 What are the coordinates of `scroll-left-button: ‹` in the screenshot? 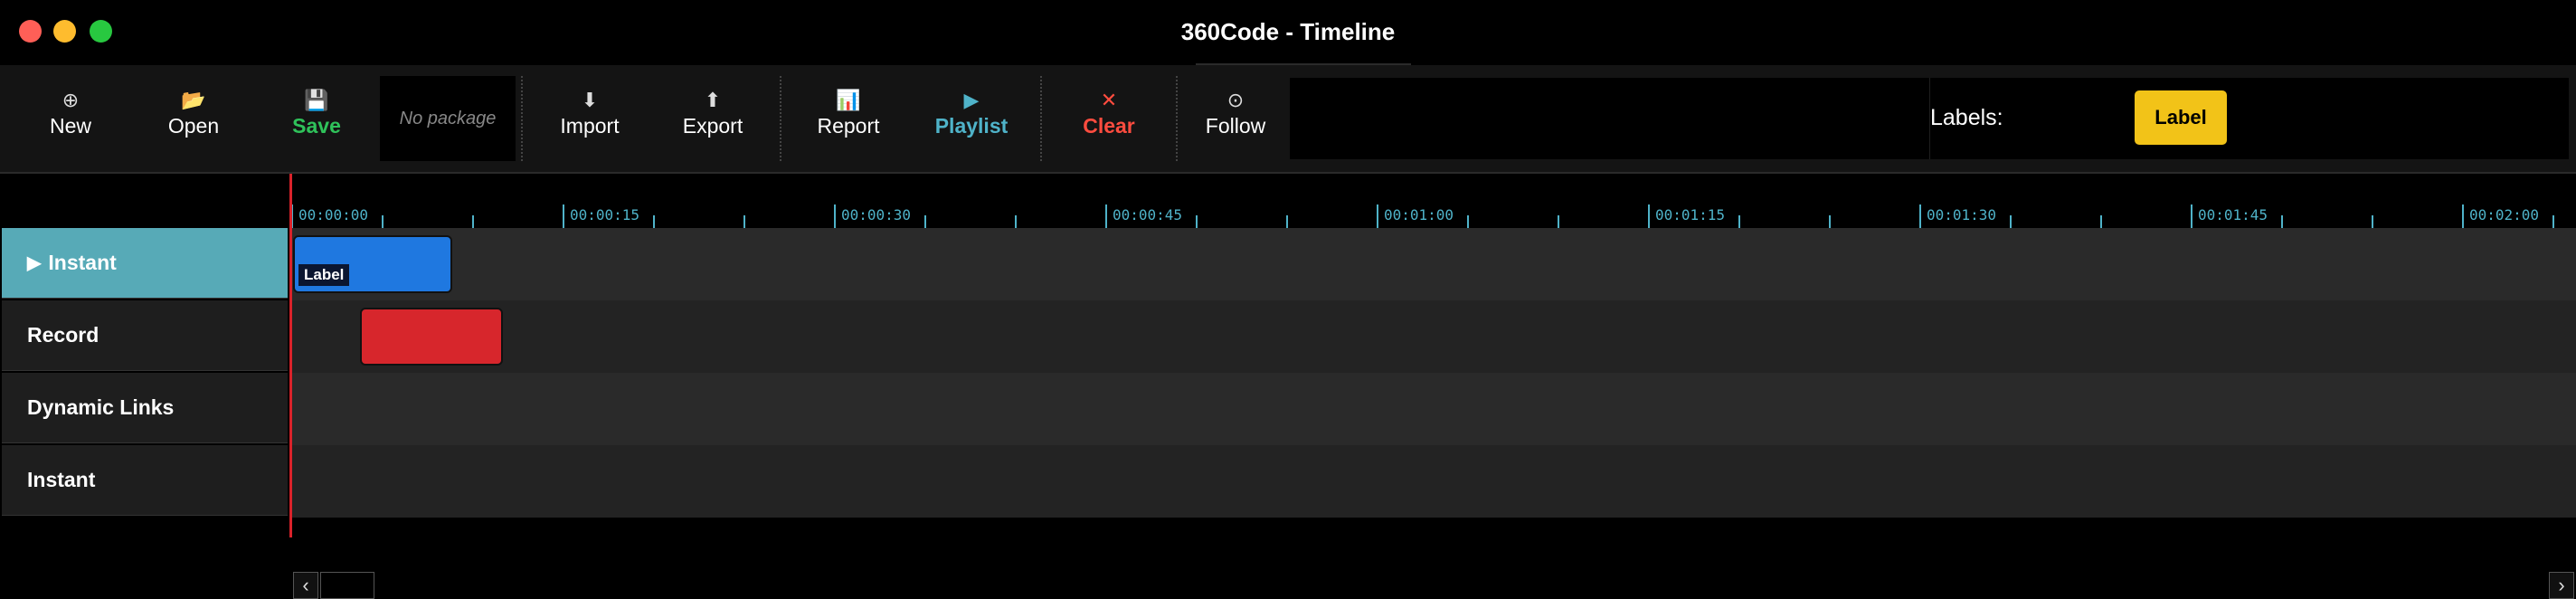 It's located at (305, 585).